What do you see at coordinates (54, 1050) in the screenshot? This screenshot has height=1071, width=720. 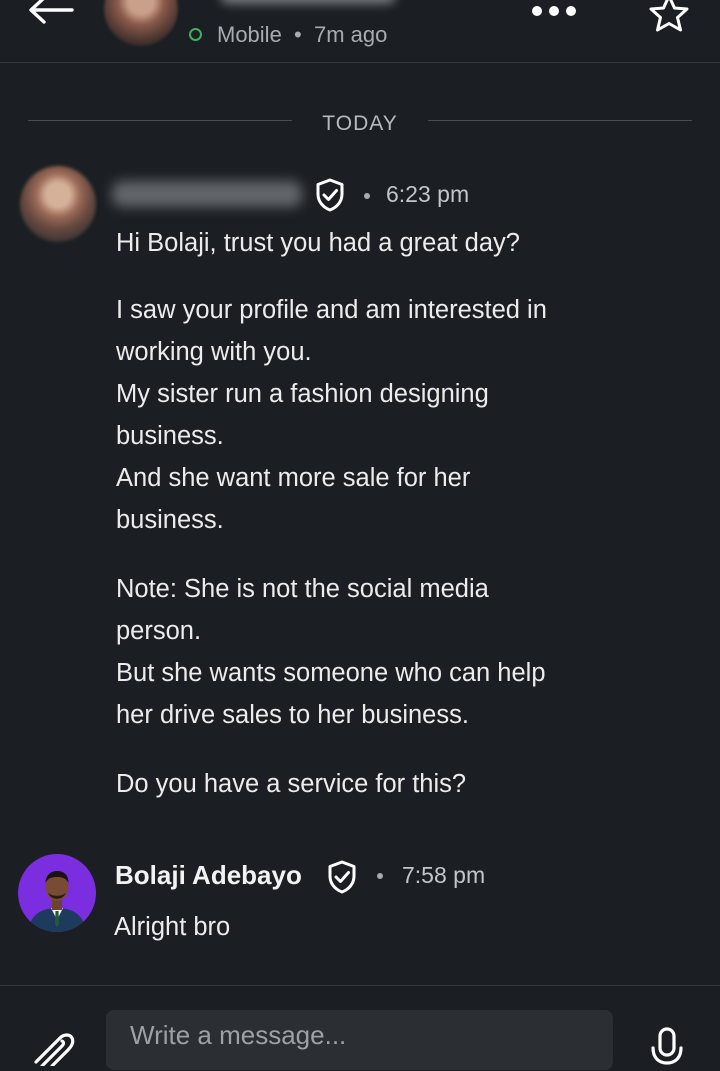 I see `paperclip-icon` at bounding box center [54, 1050].